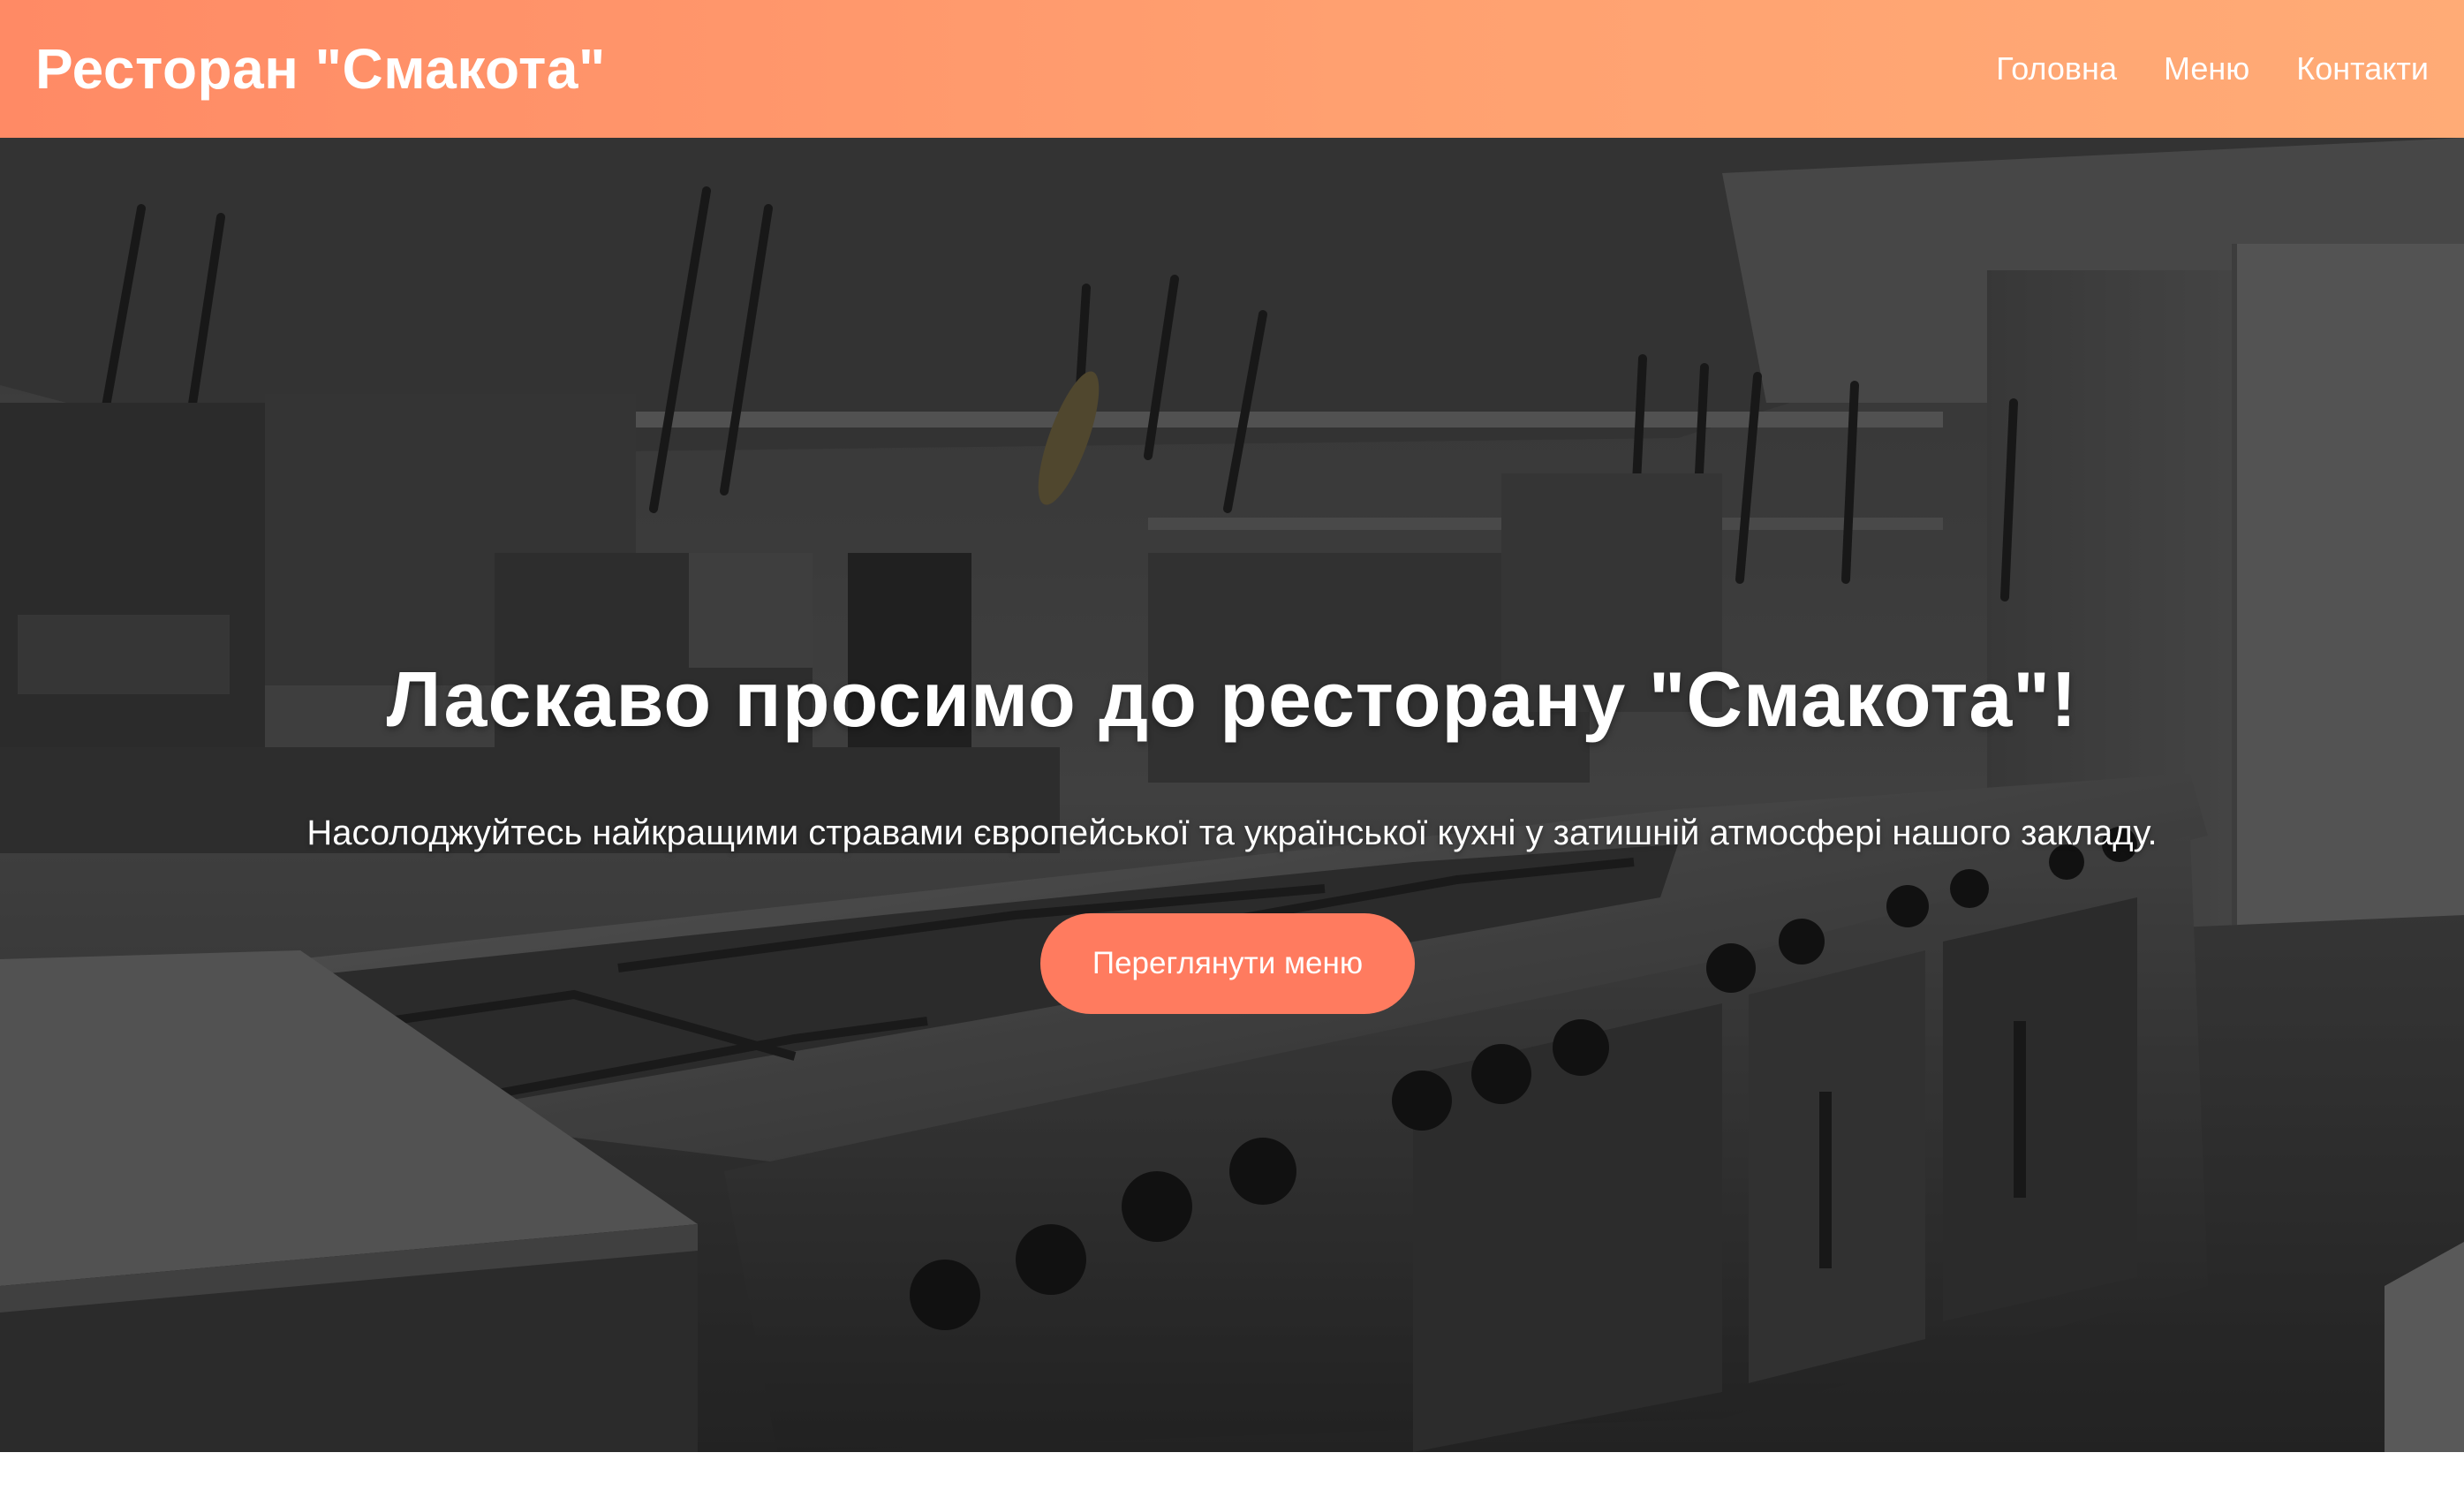 This screenshot has height=1498, width=2464. What do you see at coordinates (1232, 699) in the screenshot?
I see `hero-title: Ласкаво просимо до ресторану "Смакота"!` at bounding box center [1232, 699].